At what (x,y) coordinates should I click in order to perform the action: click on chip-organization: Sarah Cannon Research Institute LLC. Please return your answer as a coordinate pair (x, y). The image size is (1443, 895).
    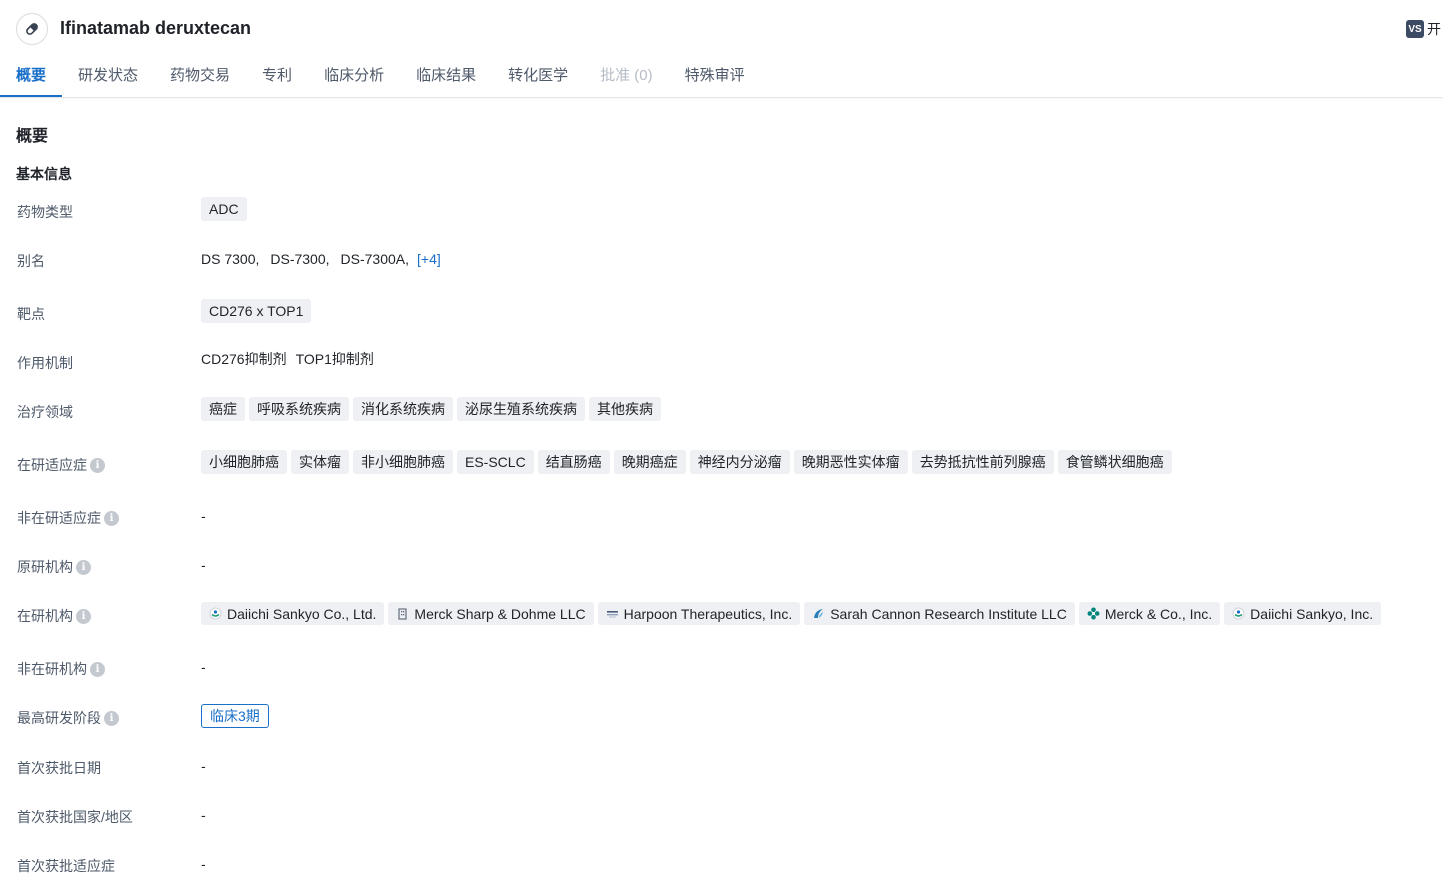
    Looking at the image, I should click on (939, 613).